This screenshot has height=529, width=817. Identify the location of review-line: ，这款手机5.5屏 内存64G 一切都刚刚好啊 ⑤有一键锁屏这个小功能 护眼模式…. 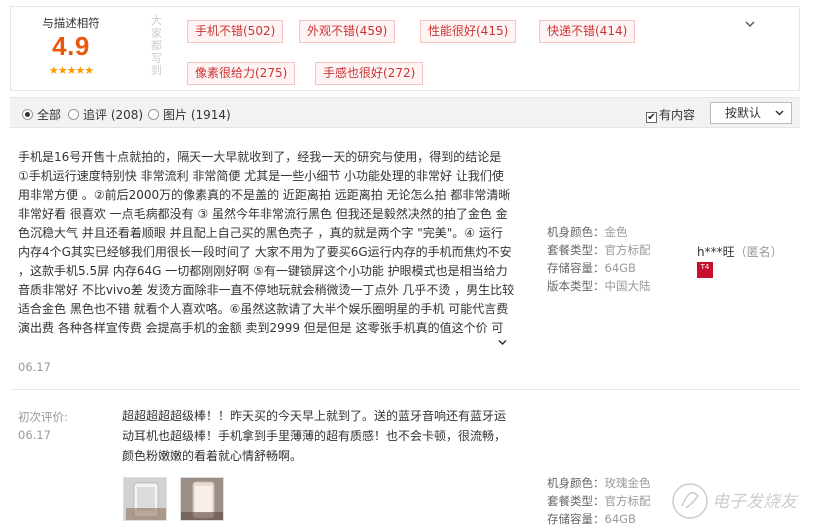
(263, 271).